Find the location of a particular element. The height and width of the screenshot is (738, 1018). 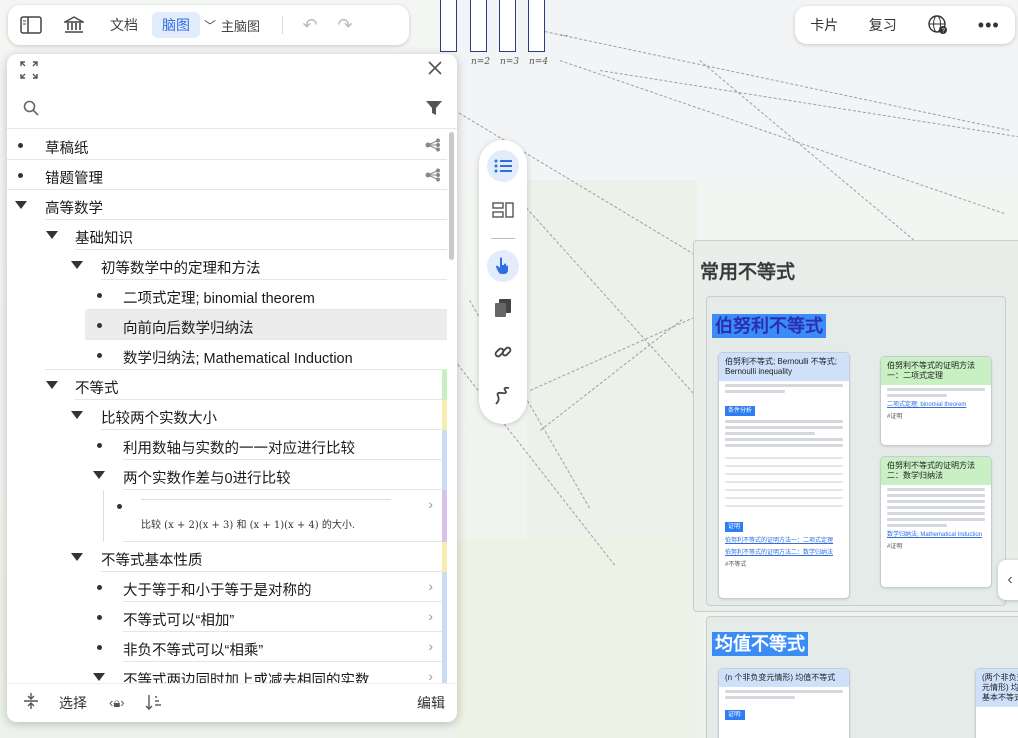

tab-mindmap: 脑图 is located at coordinates (176, 25).